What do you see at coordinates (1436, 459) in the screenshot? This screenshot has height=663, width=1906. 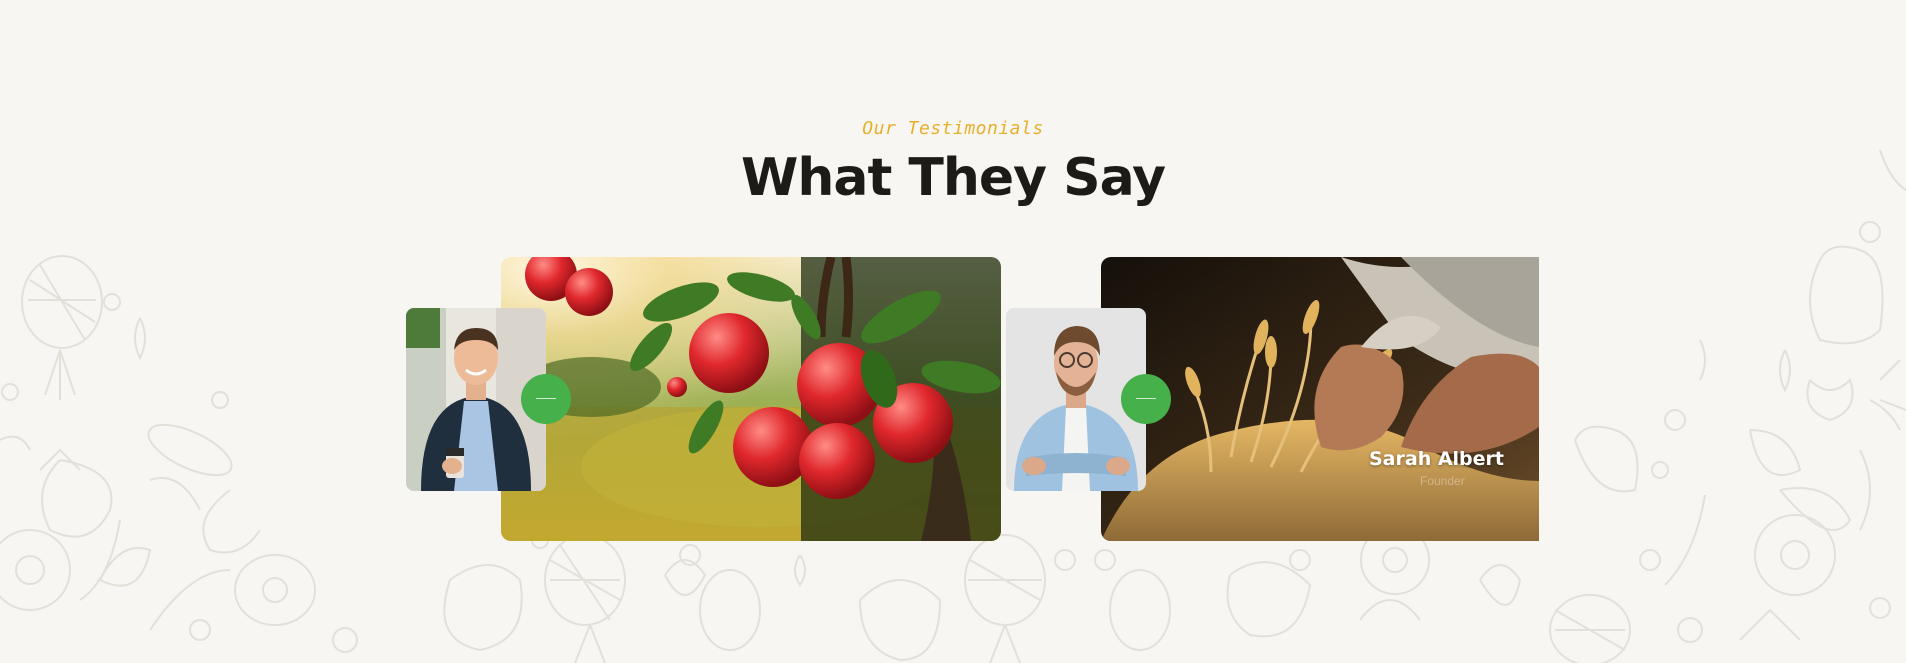 I see `testimonial-author-name: Sarah Albert` at bounding box center [1436, 459].